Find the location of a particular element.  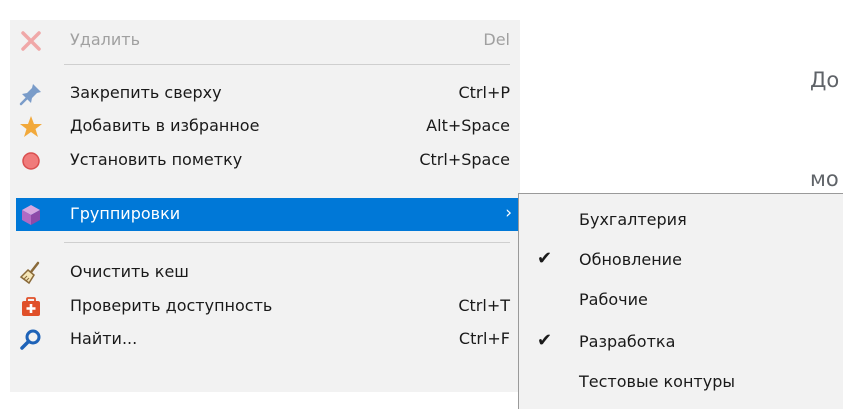

menu-item-shortcut: Ctrl+Space is located at coordinates (464, 159).